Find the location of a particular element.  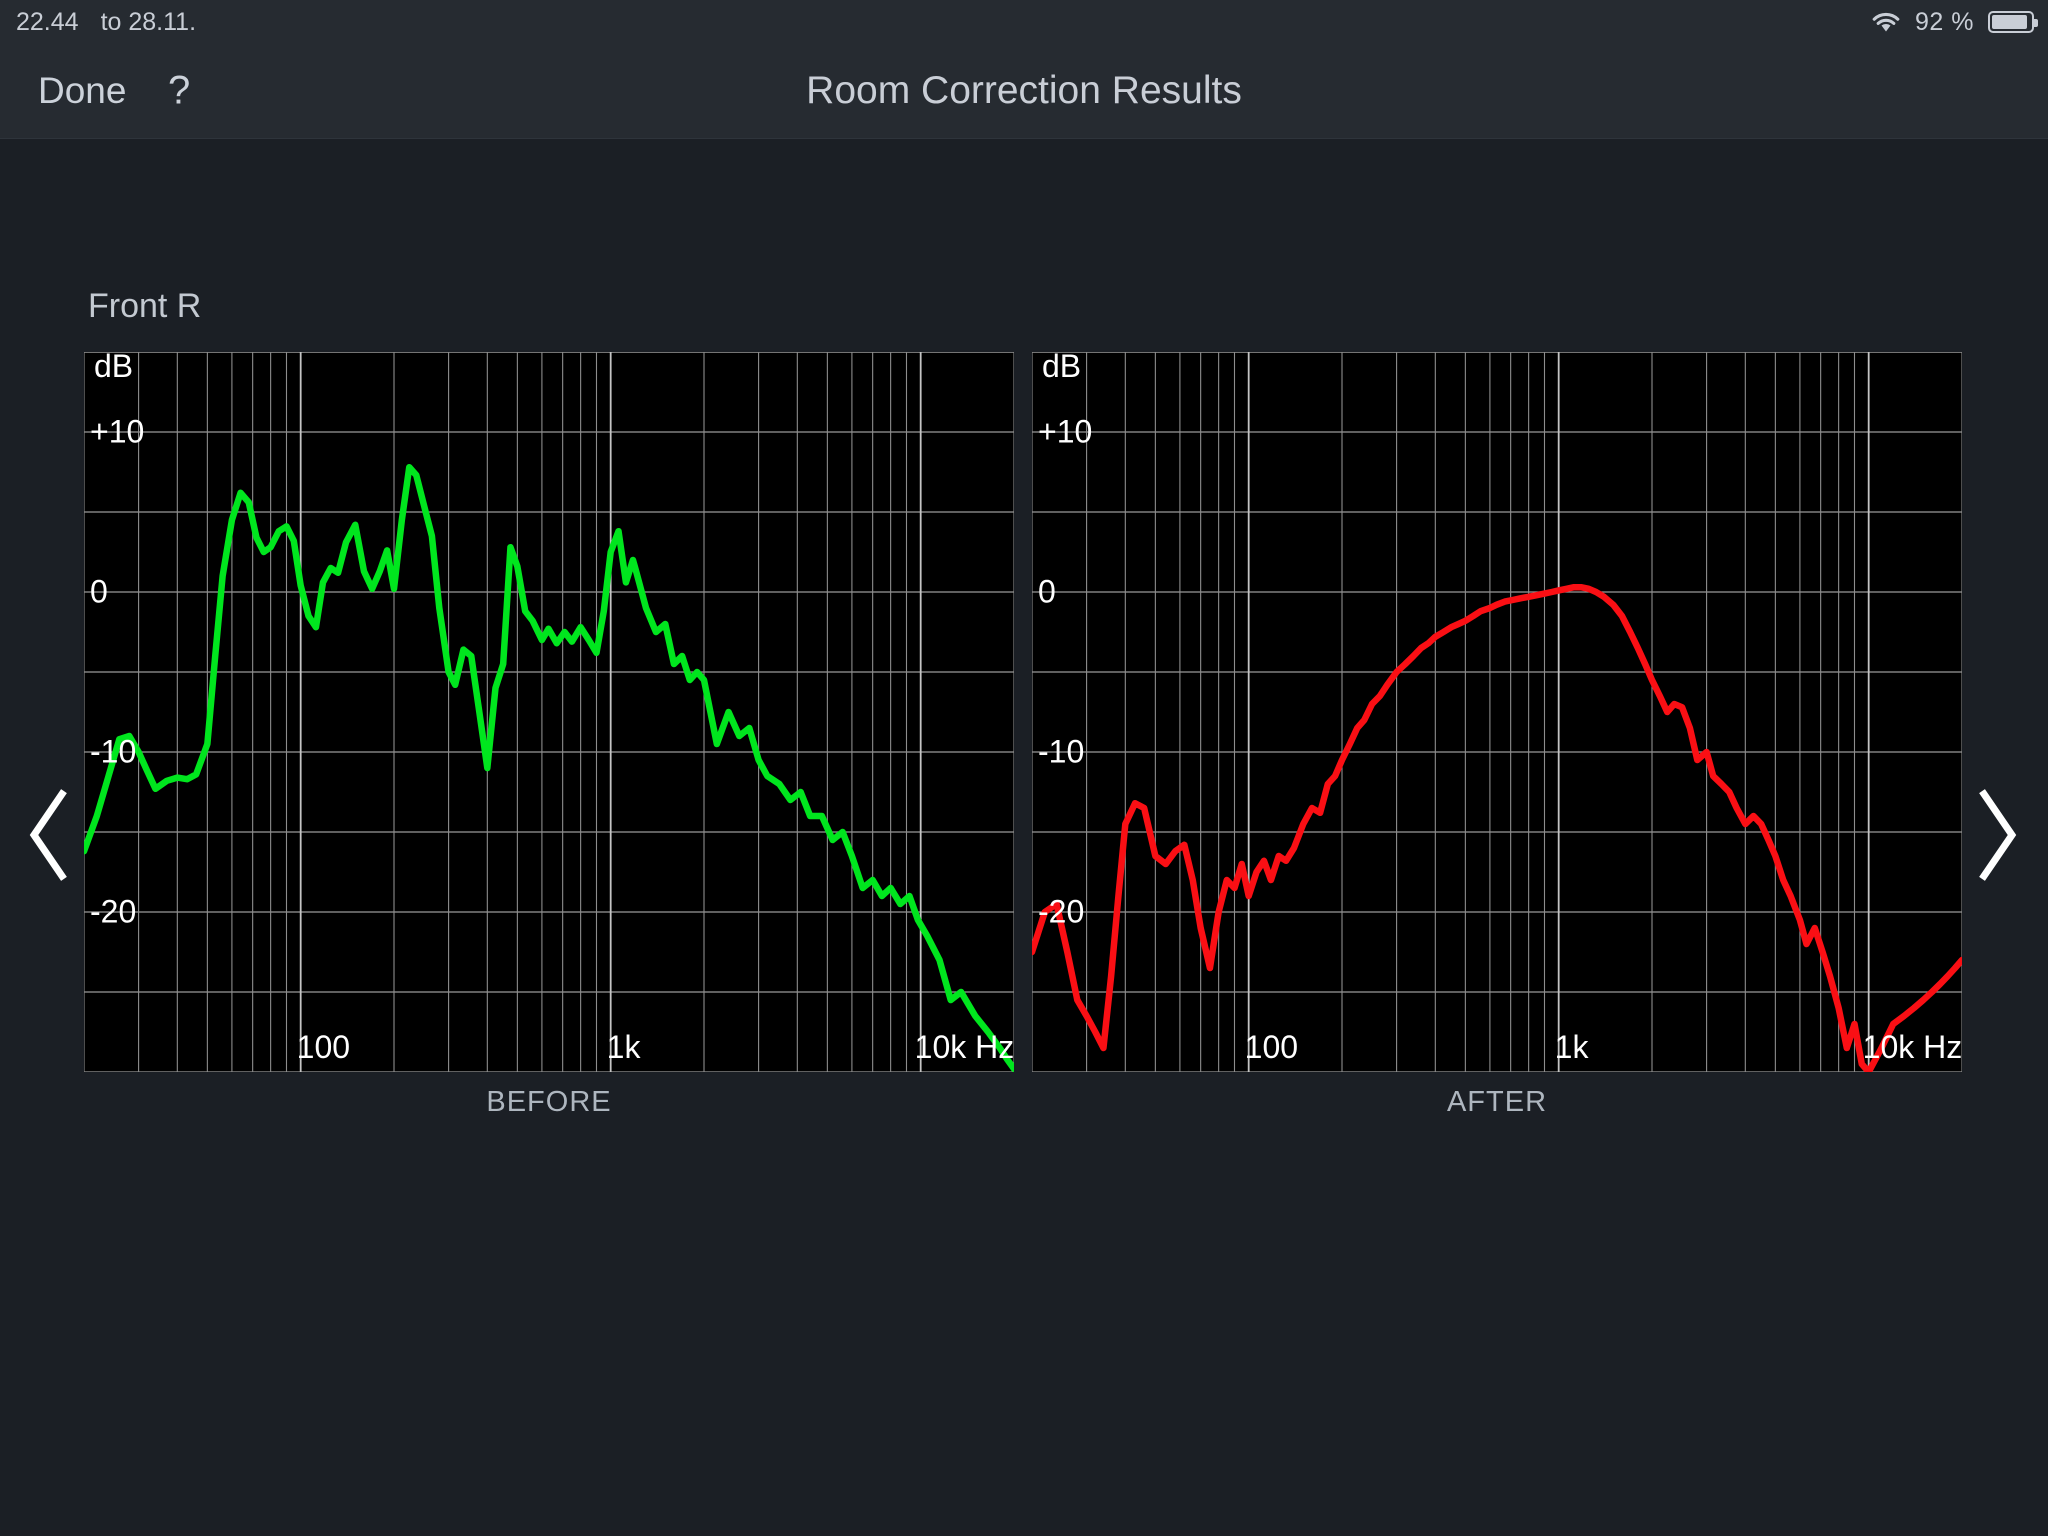

battery-percent-label: 92 % is located at coordinates (1944, 21).